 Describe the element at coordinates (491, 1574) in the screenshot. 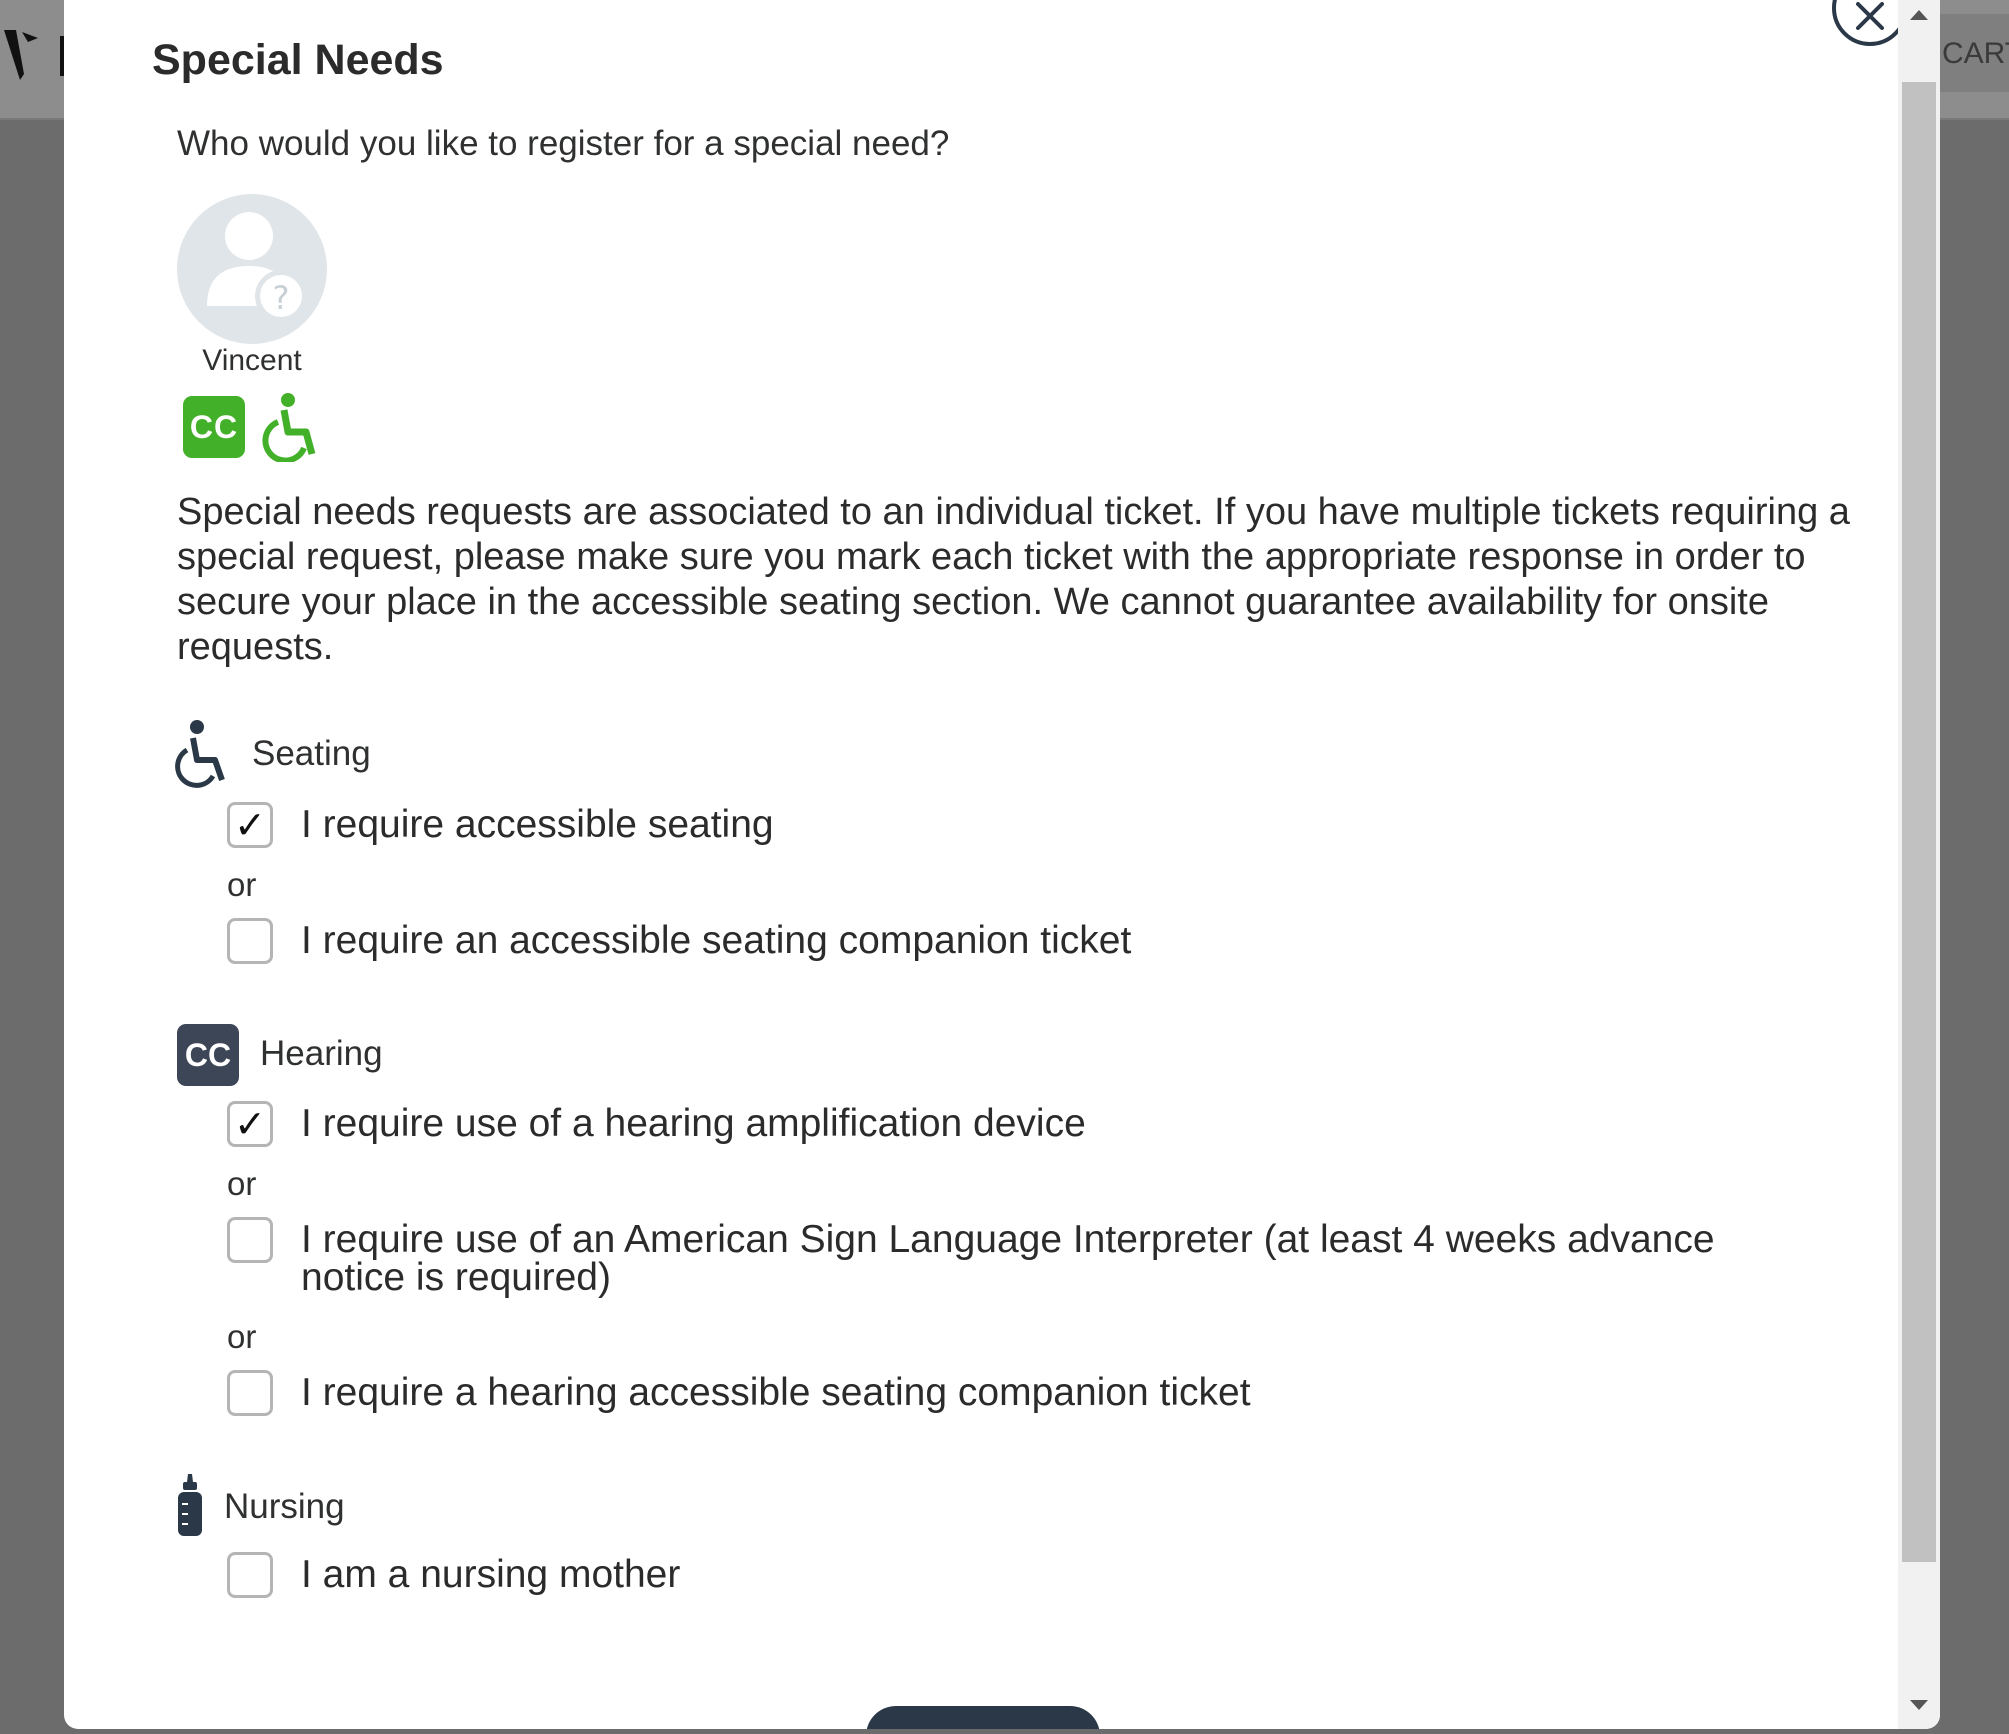

I see `option-label: I am a nursing mother` at that location.